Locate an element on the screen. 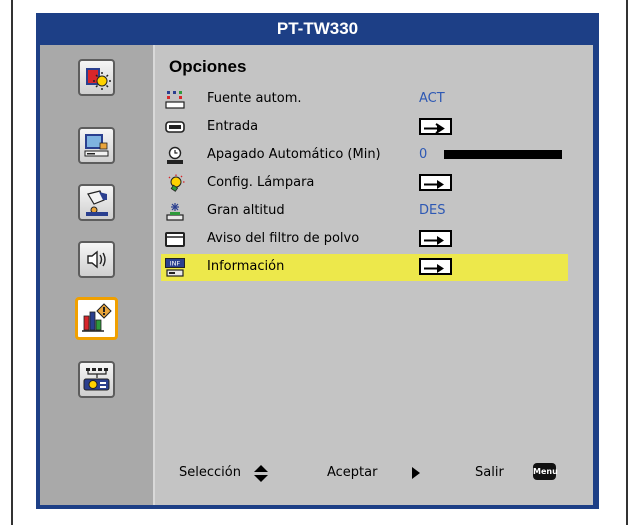 This screenshot has height=525, width=638. footer-hints: Selección Aceptar Salir Menu is located at coordinates (374, 474).